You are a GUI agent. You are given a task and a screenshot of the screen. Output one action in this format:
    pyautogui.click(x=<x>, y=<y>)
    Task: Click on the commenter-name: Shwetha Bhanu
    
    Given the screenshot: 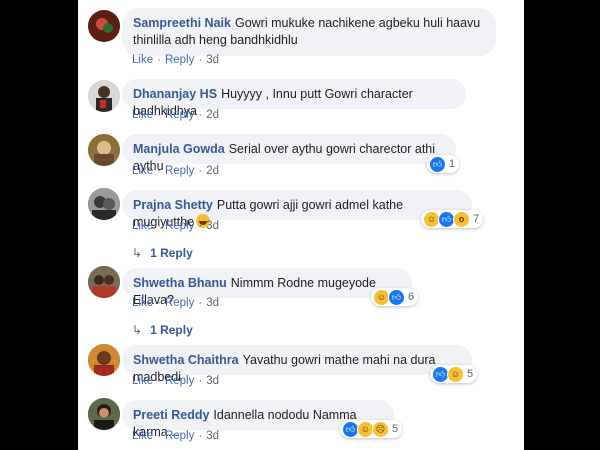 What is the action you would take?
    pyautogui.click(x=180, y=283)
    